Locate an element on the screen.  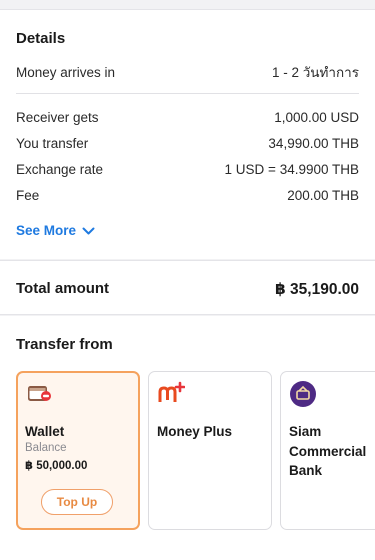
detail-row-you-transfer: You transfer 34,990.00 THB is located at coordinates (187, 143).